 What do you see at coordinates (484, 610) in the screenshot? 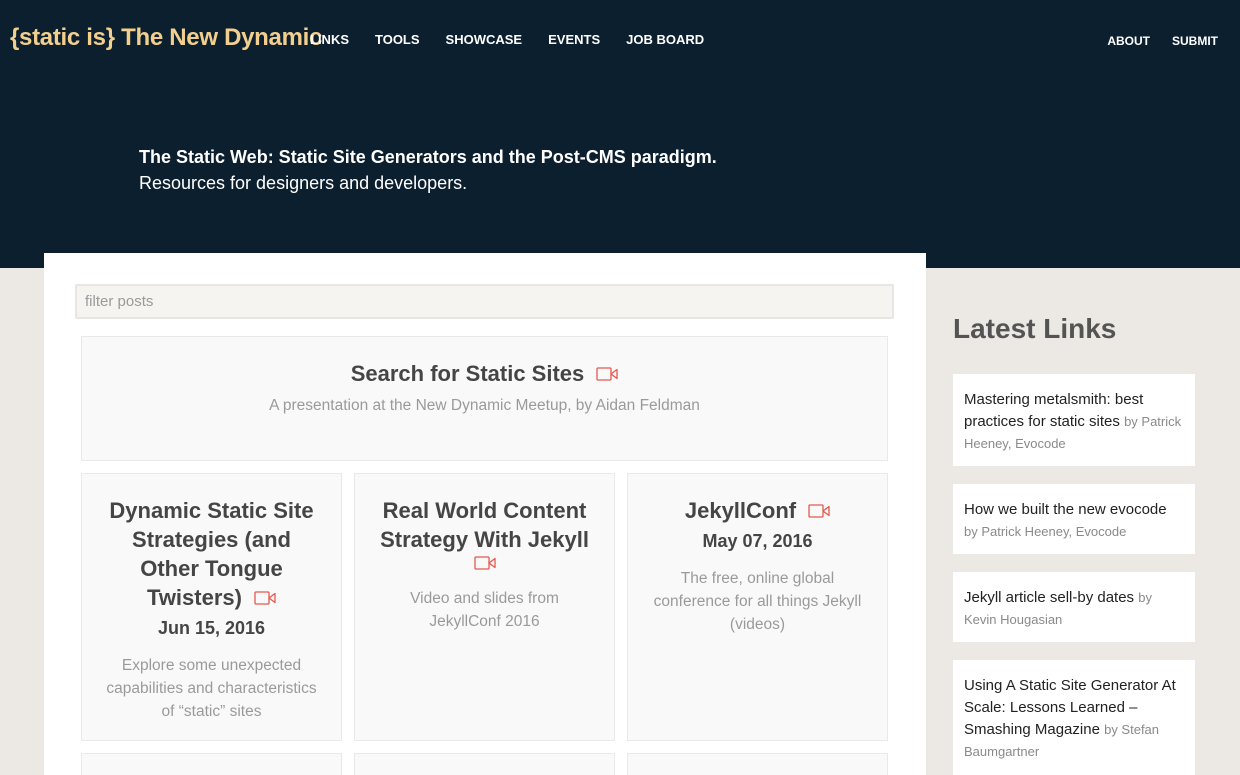
I see `post-description: Video and slides from JekyllConf 2016` at bounding box center [484, 610].